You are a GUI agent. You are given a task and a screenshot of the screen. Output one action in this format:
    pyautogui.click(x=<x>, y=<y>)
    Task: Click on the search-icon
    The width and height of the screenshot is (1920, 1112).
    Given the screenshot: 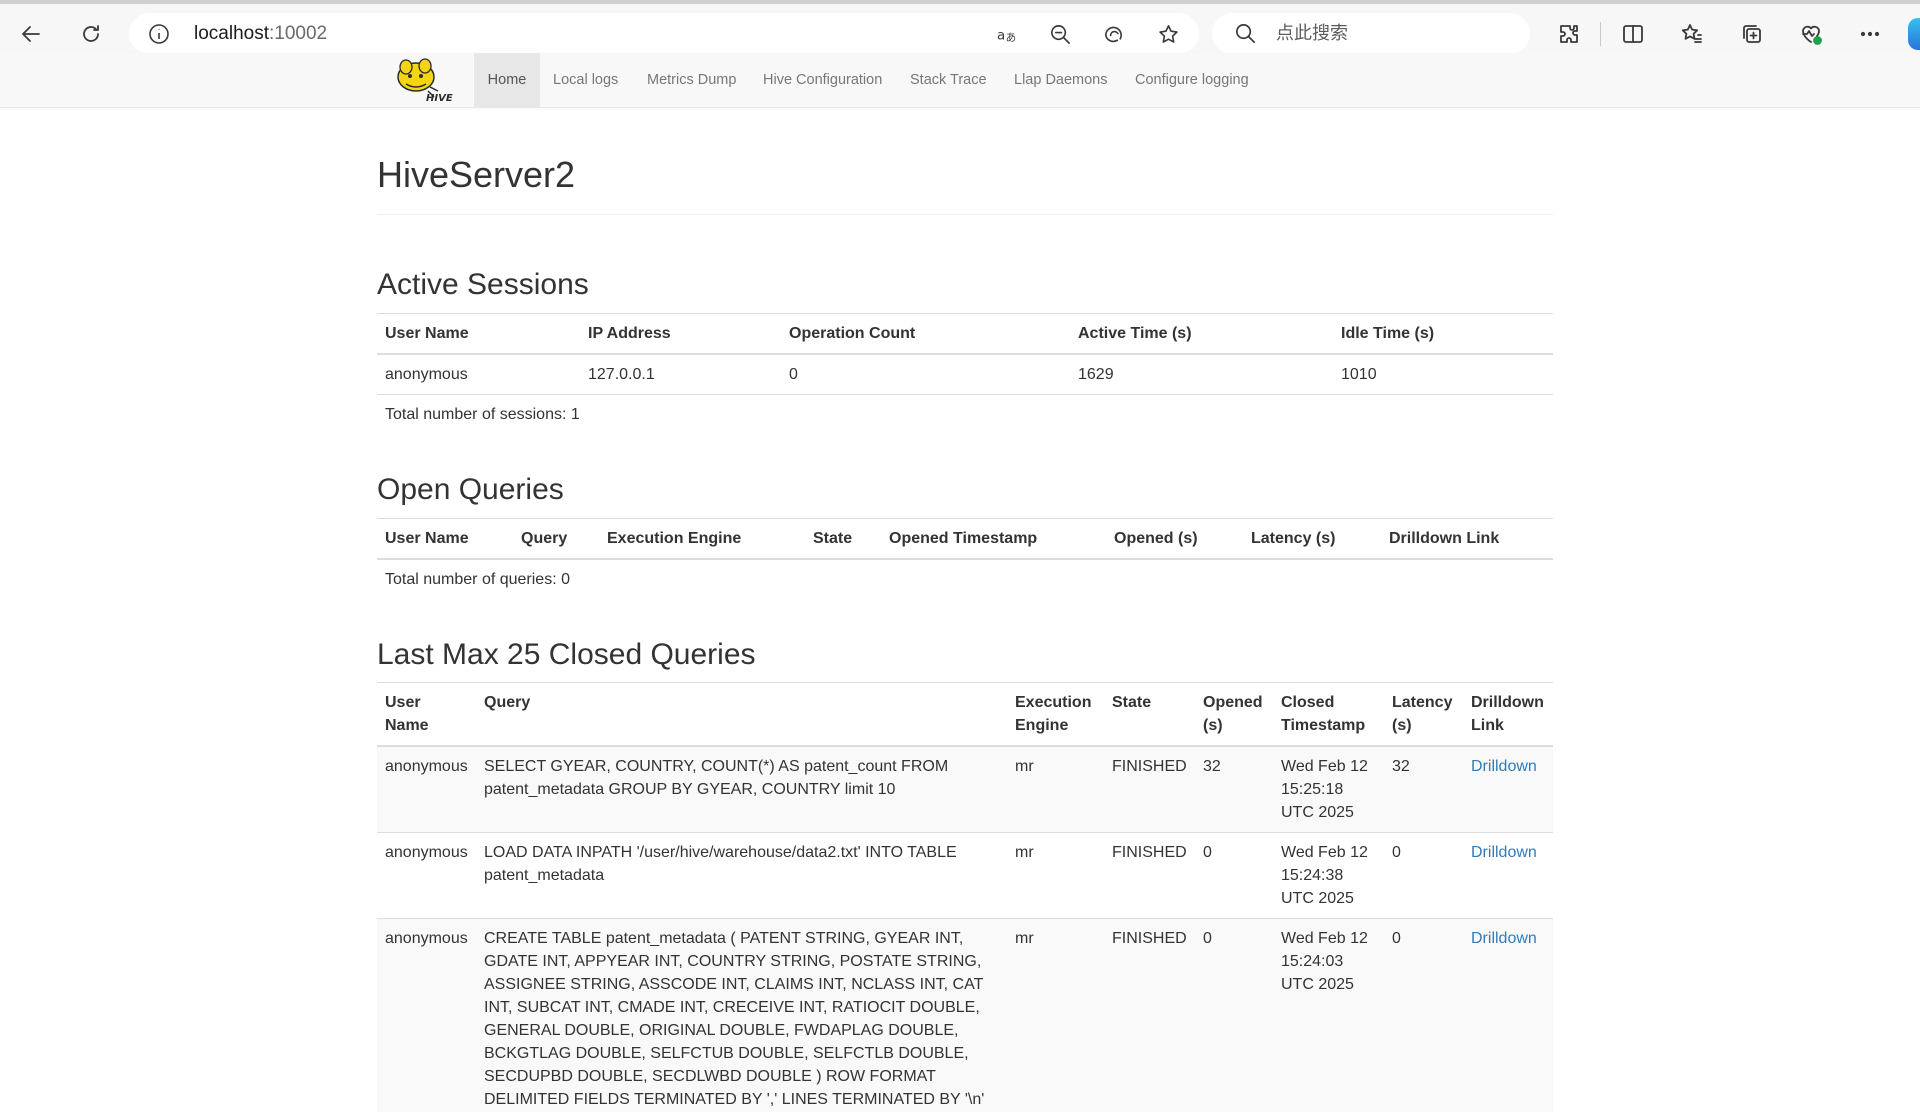 What is the action you would take?
    pyautogui.click(x=1246, y=34)
    